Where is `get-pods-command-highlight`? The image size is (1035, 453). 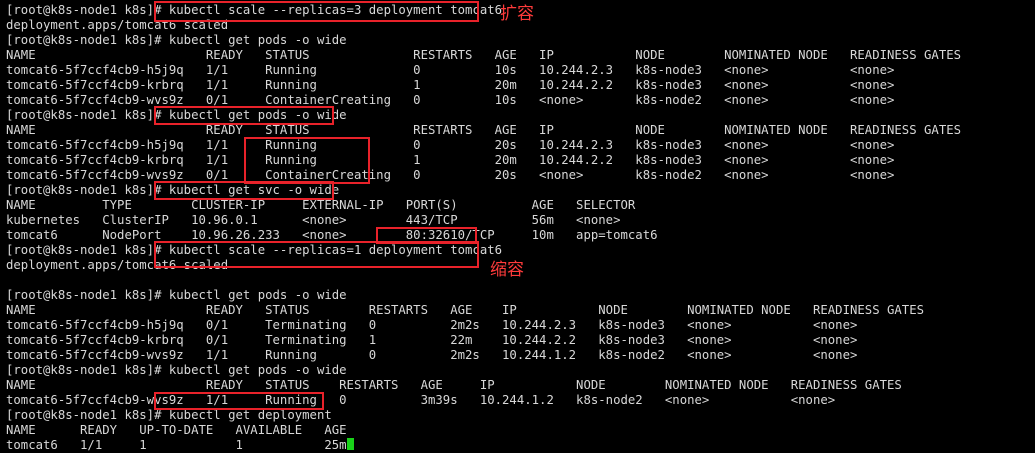 get-pods-command-highlight is located at coordinates (244, 115).